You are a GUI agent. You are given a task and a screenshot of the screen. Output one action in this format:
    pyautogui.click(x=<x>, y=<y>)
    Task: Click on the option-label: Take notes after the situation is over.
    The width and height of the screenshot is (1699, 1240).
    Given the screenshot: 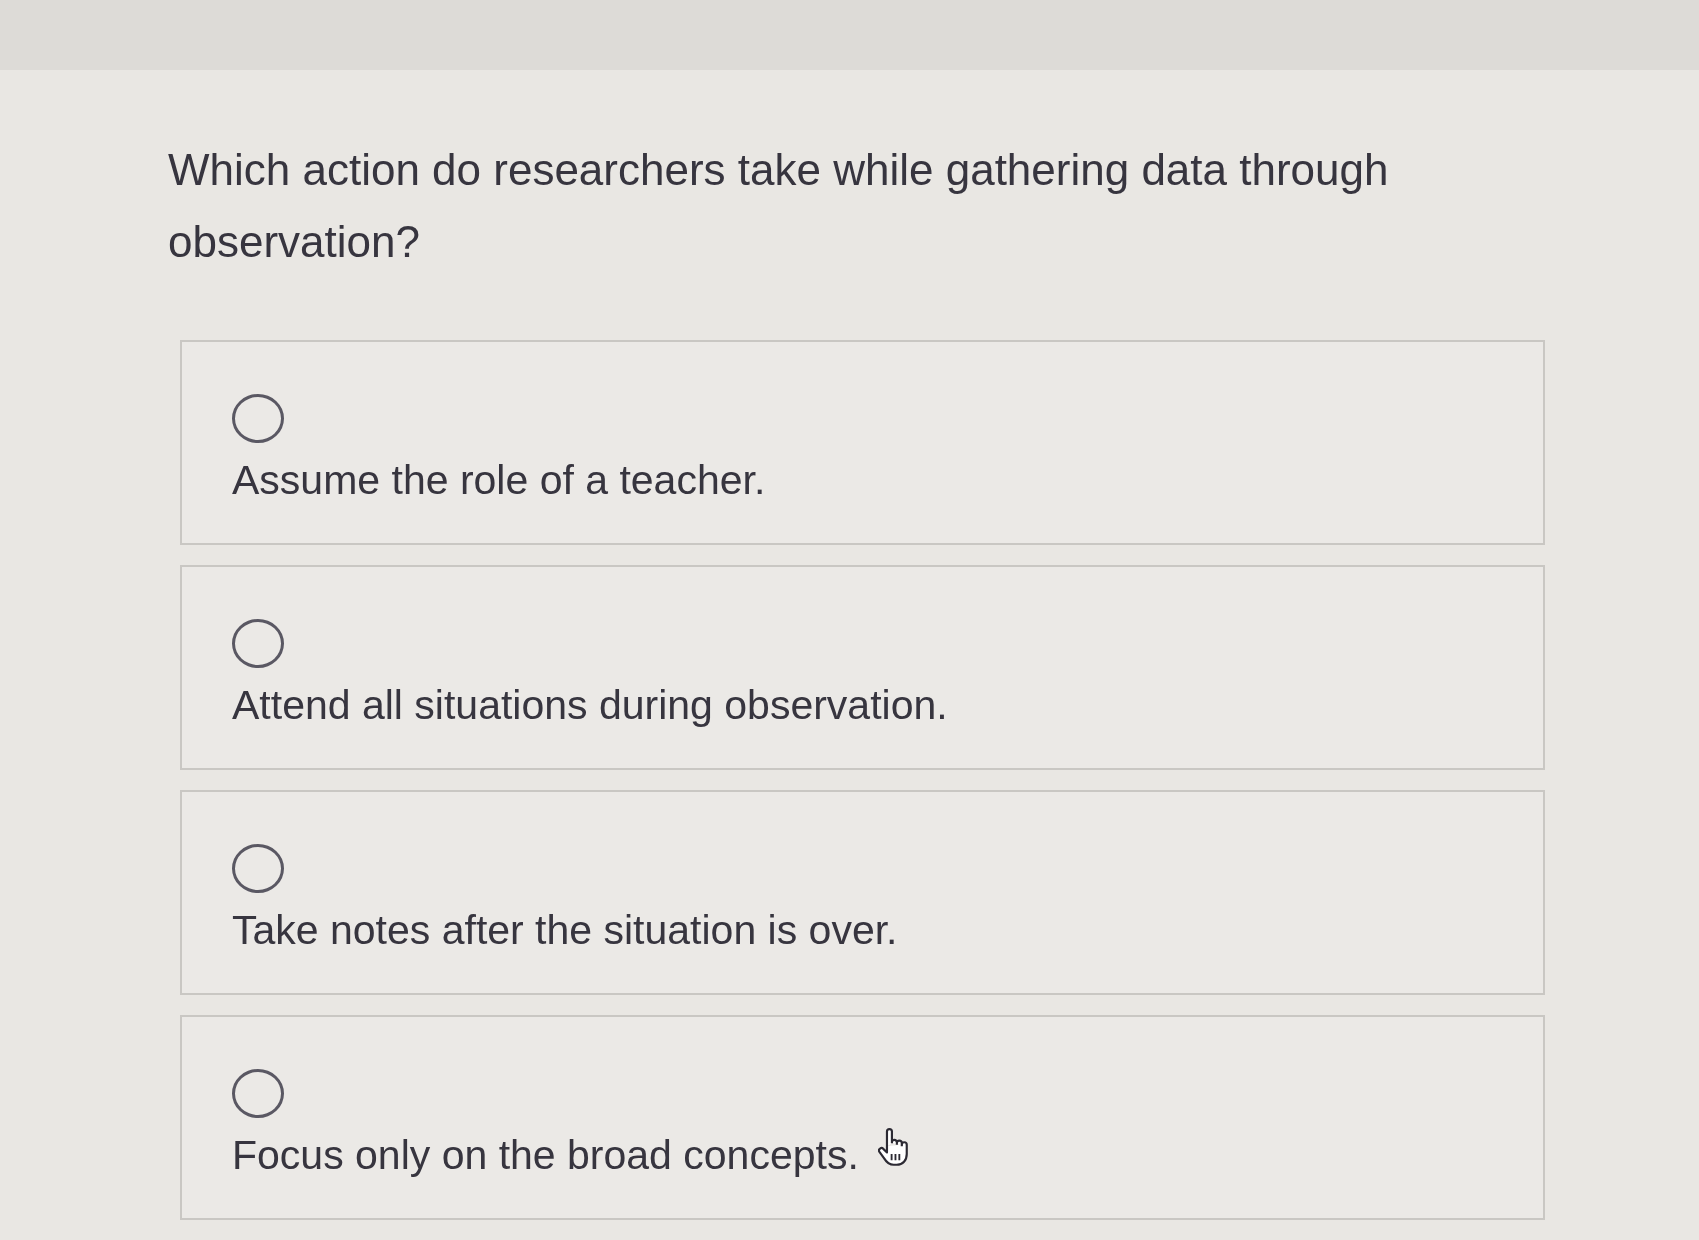 What is the action you would take?
    pyautogui.click(x=565, y=930)
    